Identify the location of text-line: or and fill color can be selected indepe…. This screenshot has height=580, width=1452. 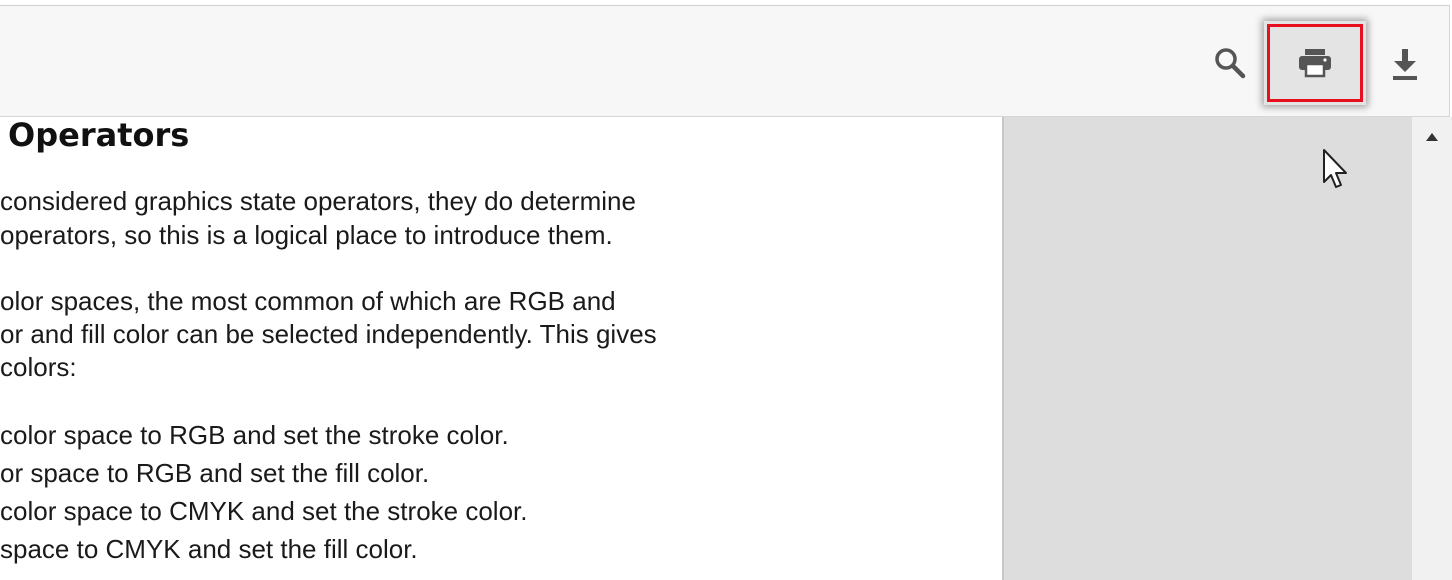
(328, 334).